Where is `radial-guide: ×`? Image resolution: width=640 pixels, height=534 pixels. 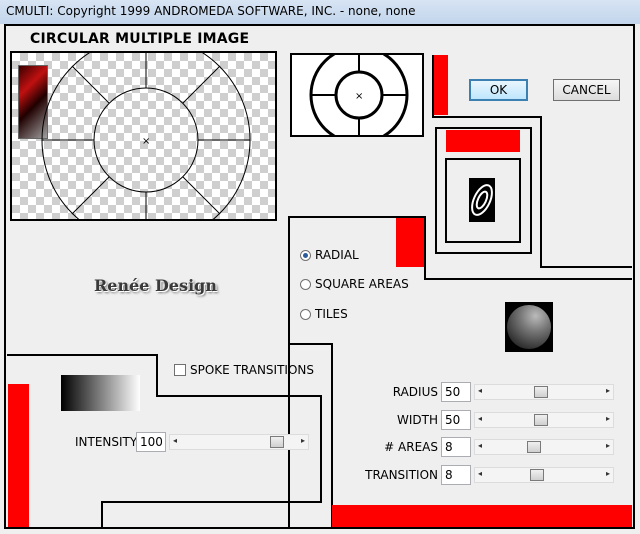 radial-guide: × is located at coordinates (146, 136).